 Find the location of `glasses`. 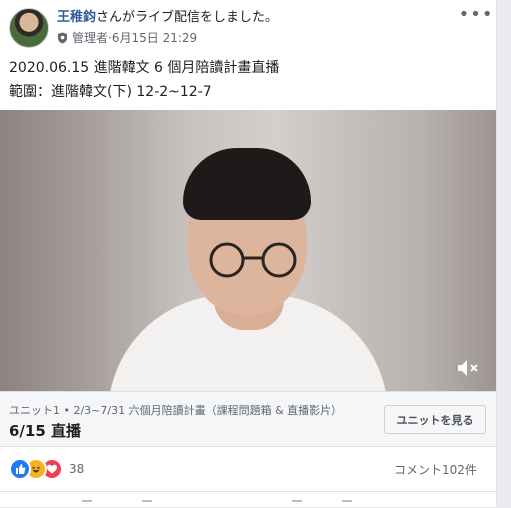

glasses is located at coordinates (253, 260).